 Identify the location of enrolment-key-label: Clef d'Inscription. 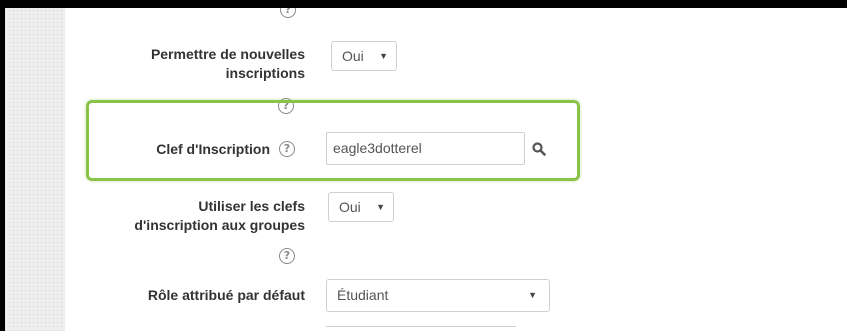
(213, 149).